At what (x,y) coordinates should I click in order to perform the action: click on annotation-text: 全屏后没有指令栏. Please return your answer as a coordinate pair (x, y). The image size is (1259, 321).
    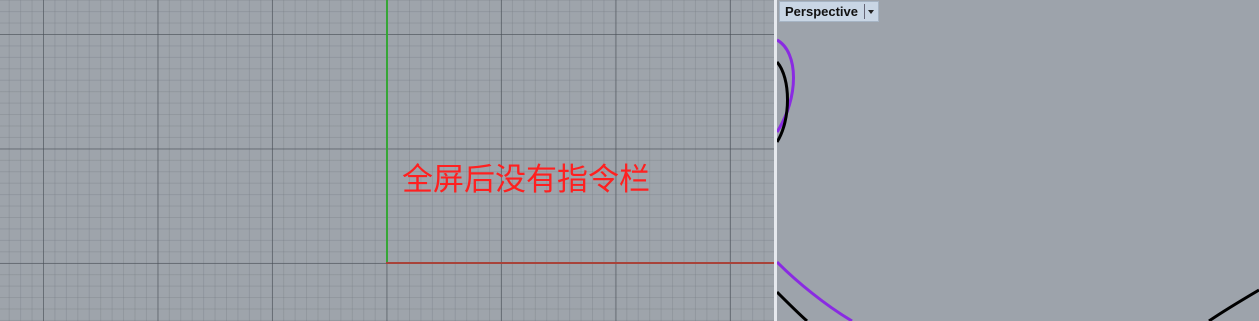
    Looking at the image, I should click on (526, 180).